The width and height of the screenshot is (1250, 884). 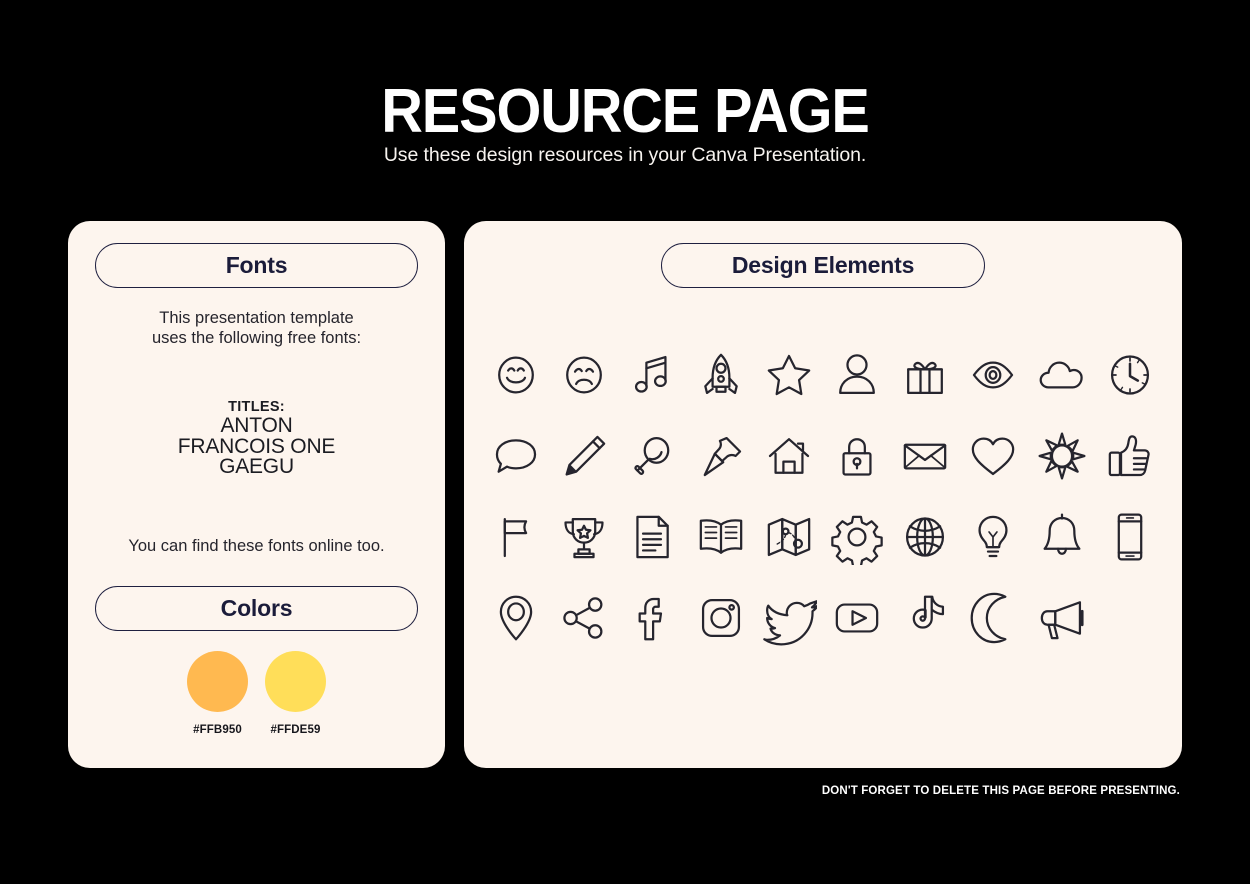 What do you see at coordinates (1130, 456) in the screenshot?
I see `thumbs-up-icon` at bounding box center [1130, 456].